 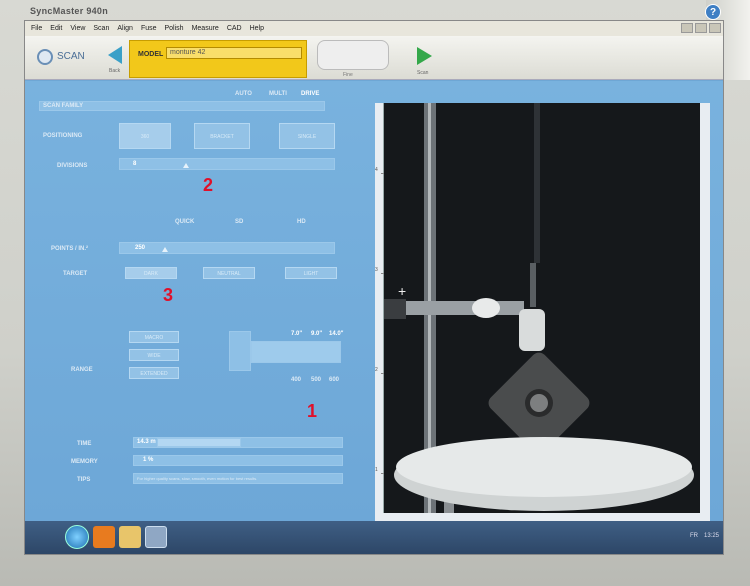 I want to click on divisions-label: DIVISIONS, so click(x=72, y=166).